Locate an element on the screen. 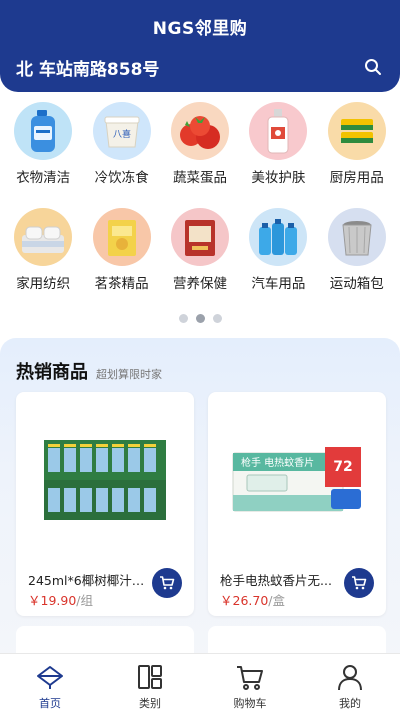 The image size is (400, 715). address-bar: 北 车站南路858号 is located at coordinates (200, 67).